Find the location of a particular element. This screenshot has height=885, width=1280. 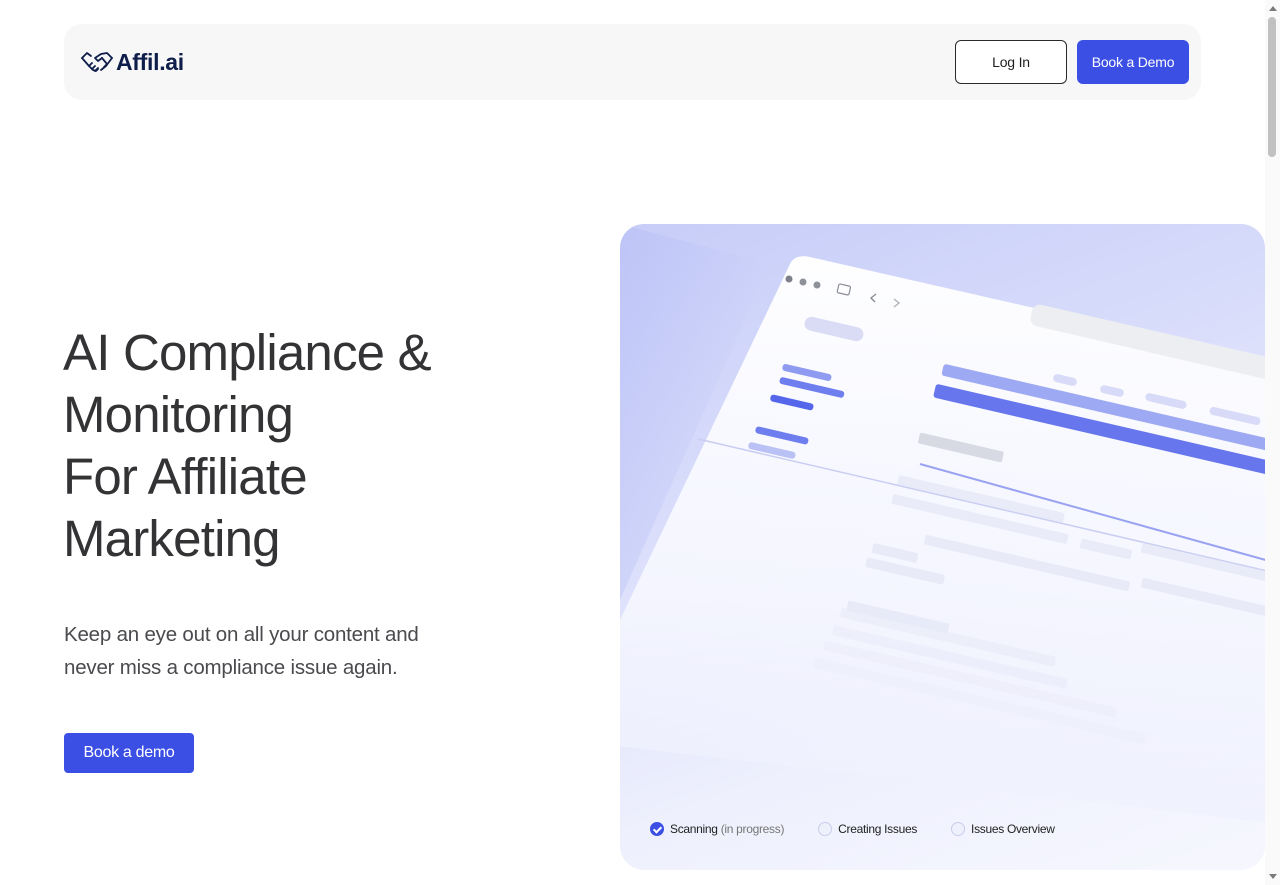

step-creating-issues: Creating Issues is located at coordinates (867, 829).